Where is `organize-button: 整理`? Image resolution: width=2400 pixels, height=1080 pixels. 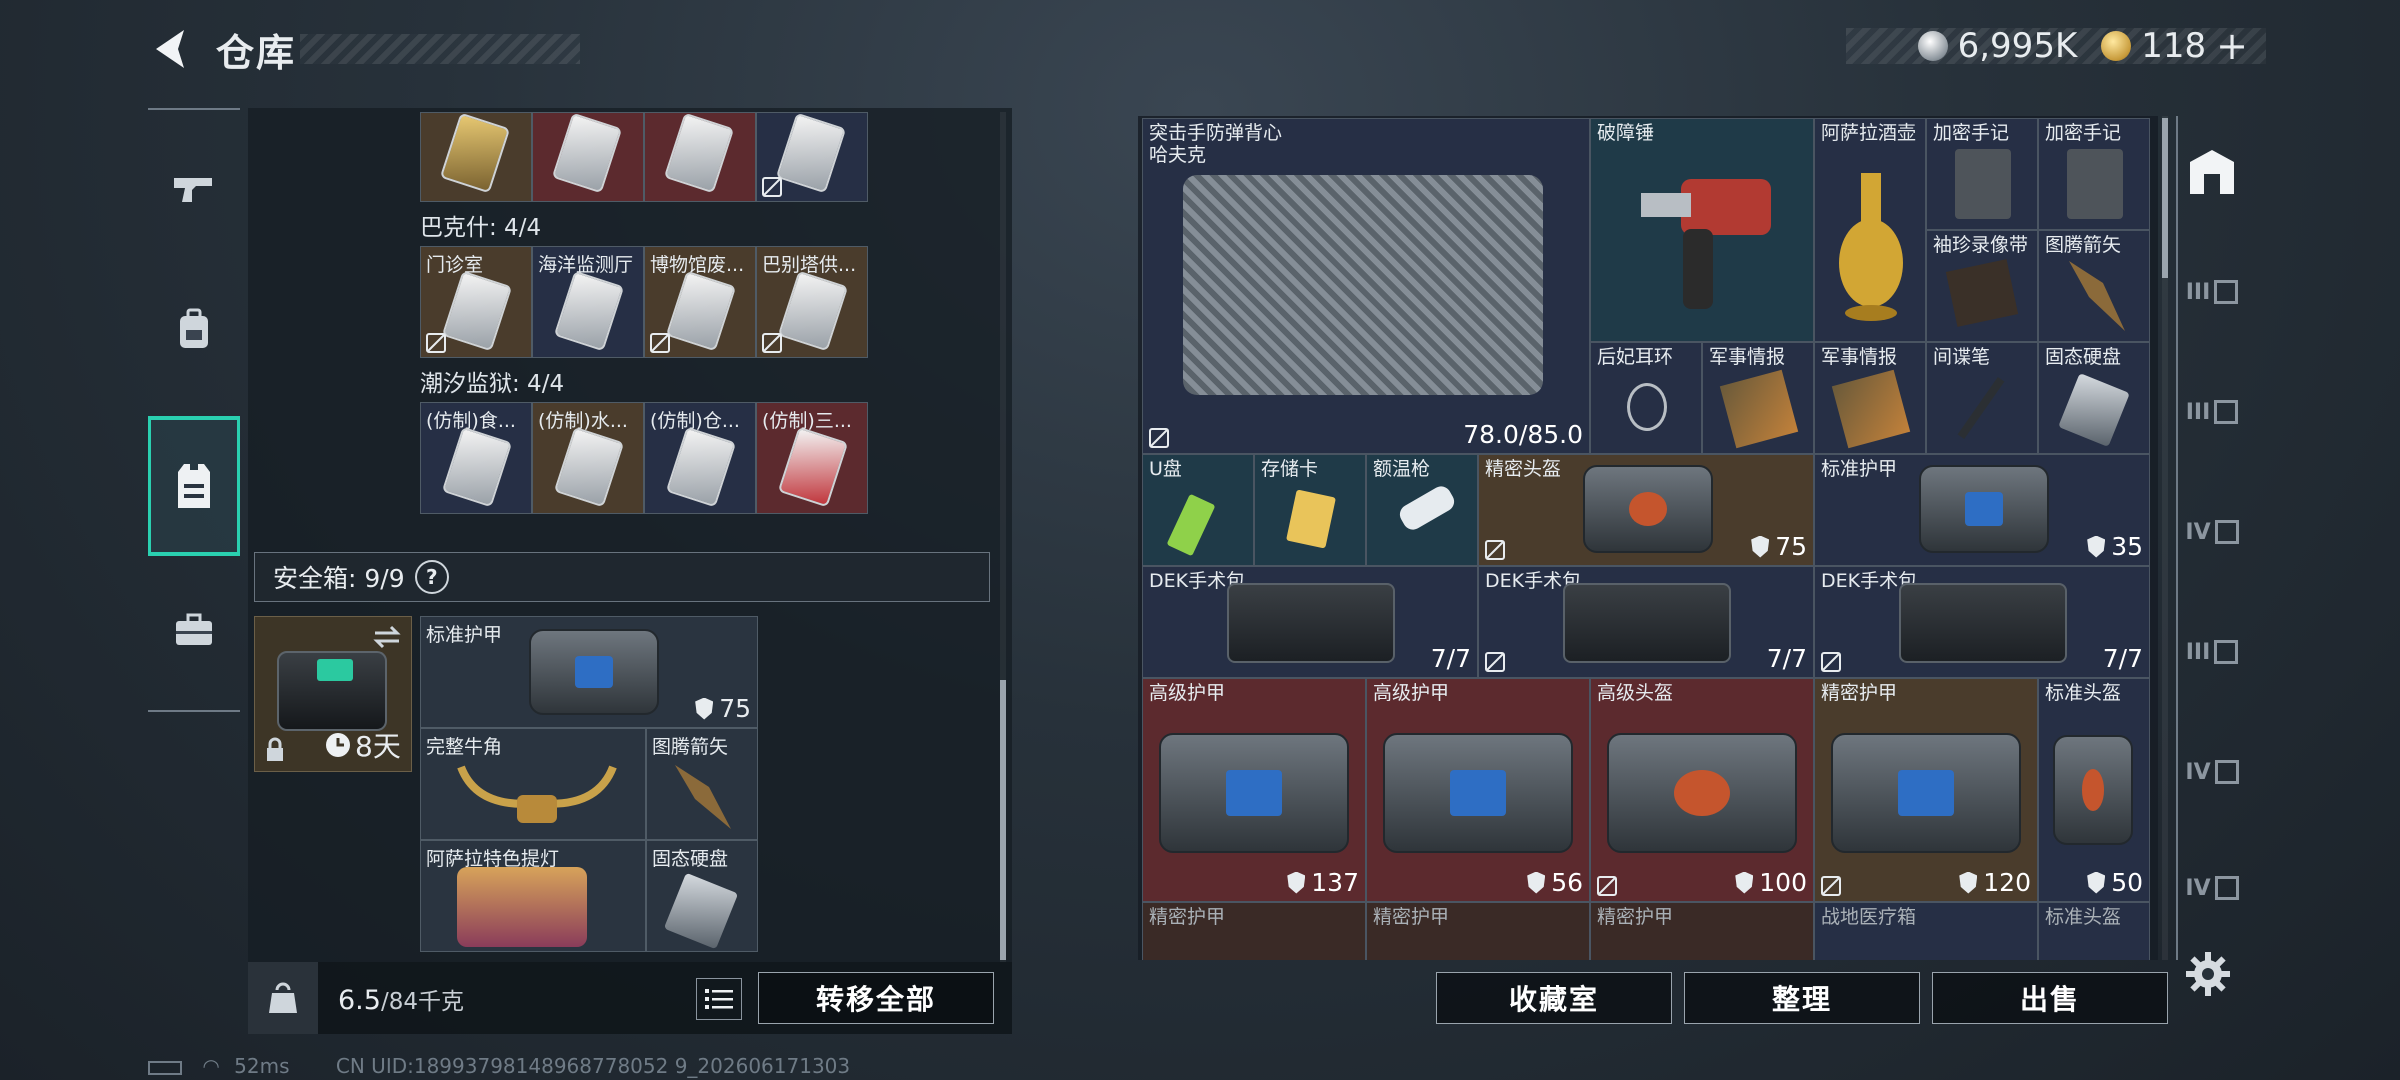
organize-button: 整理 is located at coordinates (1802, 998).